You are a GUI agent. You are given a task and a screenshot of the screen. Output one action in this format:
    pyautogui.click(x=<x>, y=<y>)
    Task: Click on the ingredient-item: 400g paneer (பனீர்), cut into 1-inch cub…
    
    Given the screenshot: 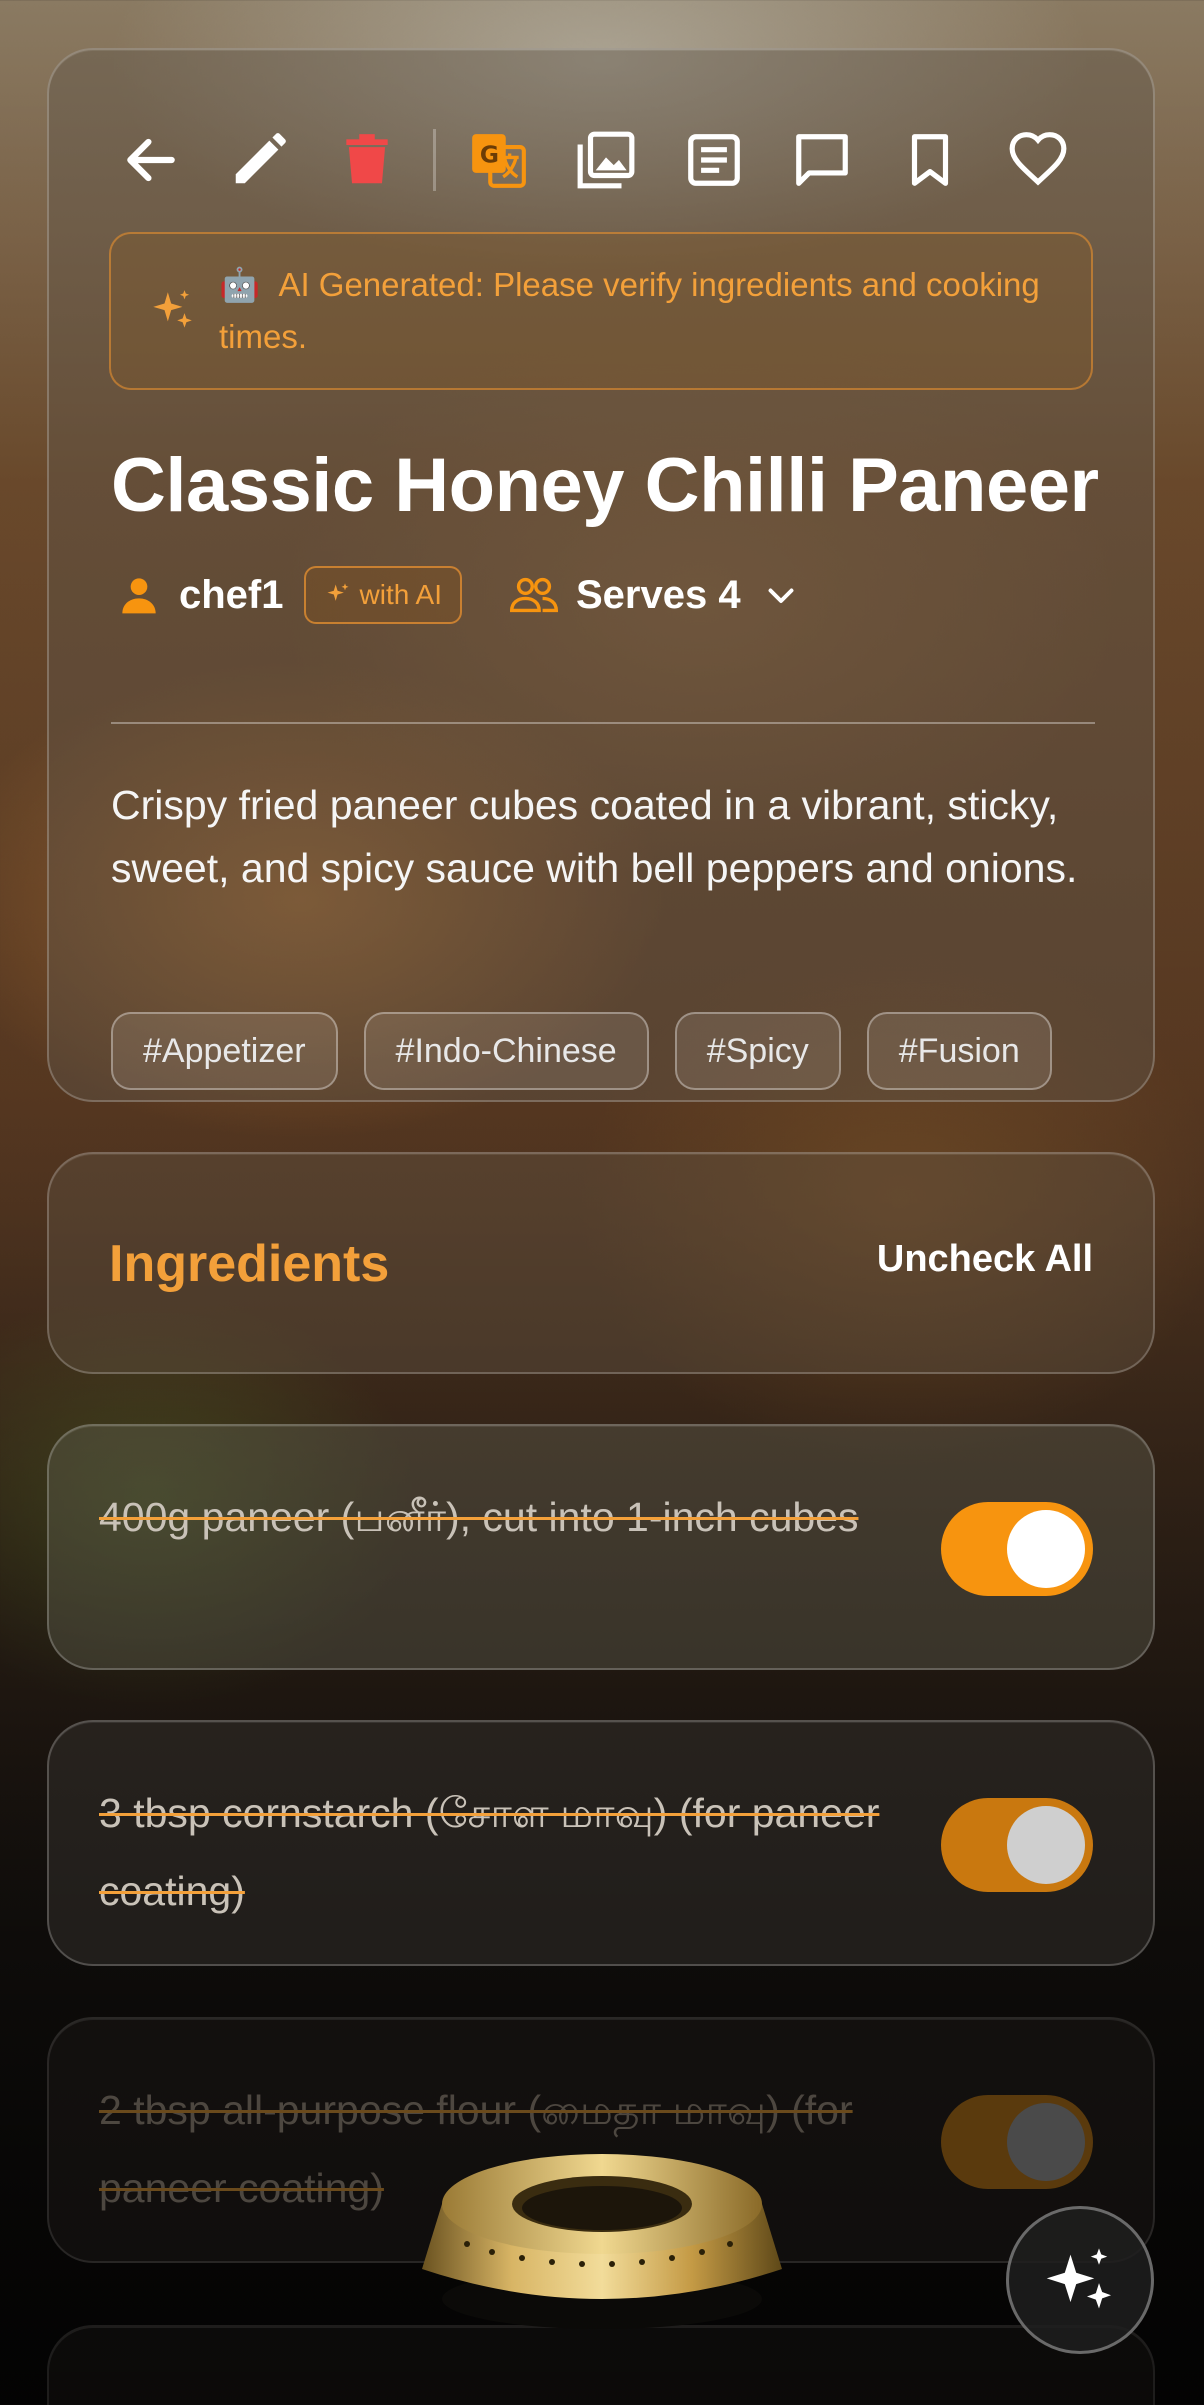 What is the action you would take?
    pyautogui.click(x=601, y=1547)
    